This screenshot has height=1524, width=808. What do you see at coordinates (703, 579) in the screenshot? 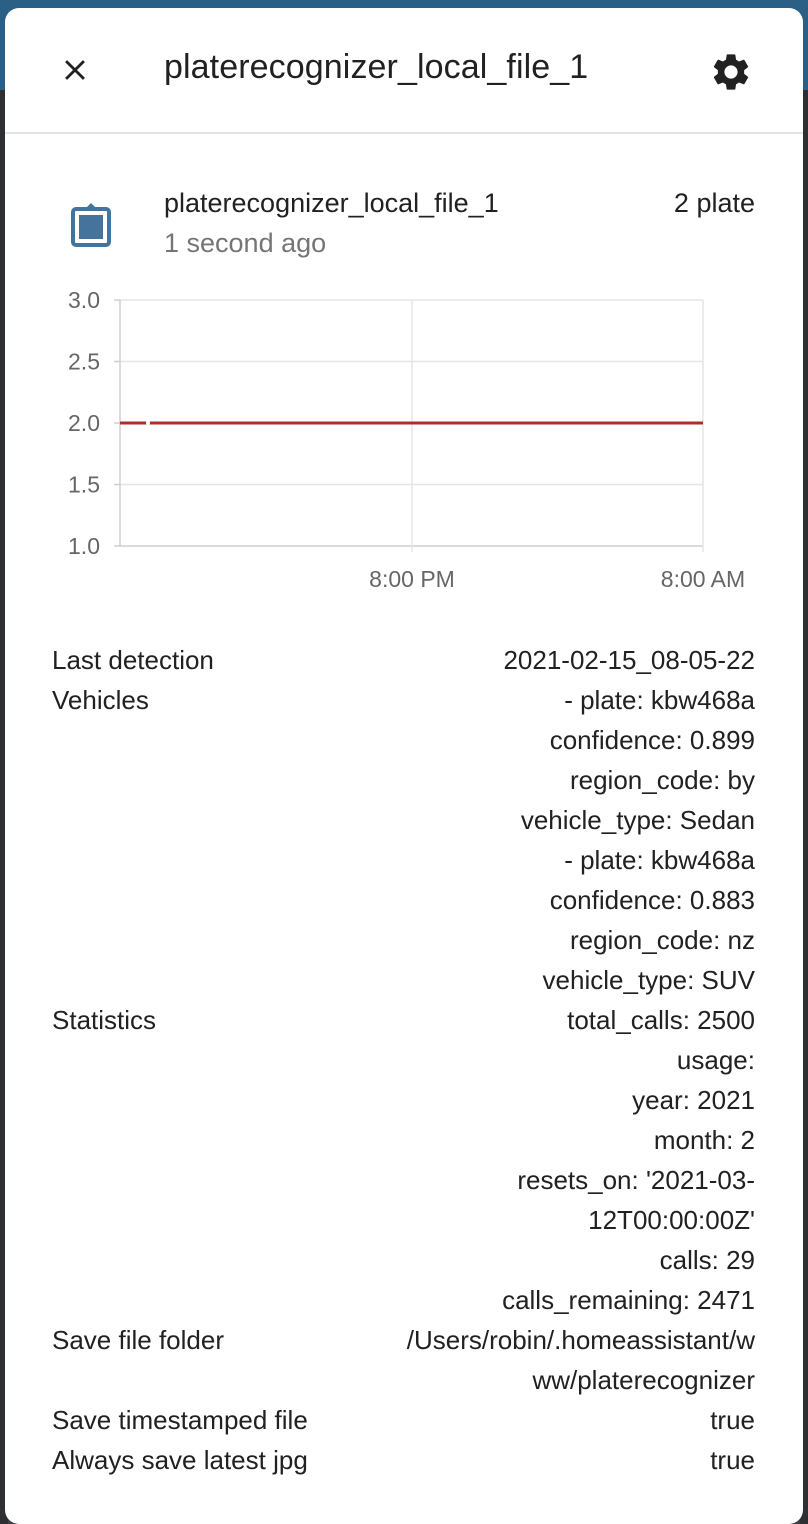
I see `x-tick-label: 8:00 AM` at bounding box center [703, 579].